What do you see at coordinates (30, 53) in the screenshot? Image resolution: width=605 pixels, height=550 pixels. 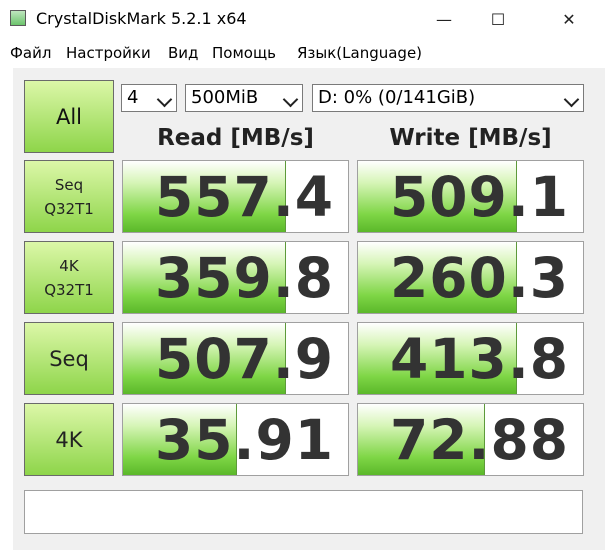 I see `menu-file: Файл` at bounding box center [30, 53].